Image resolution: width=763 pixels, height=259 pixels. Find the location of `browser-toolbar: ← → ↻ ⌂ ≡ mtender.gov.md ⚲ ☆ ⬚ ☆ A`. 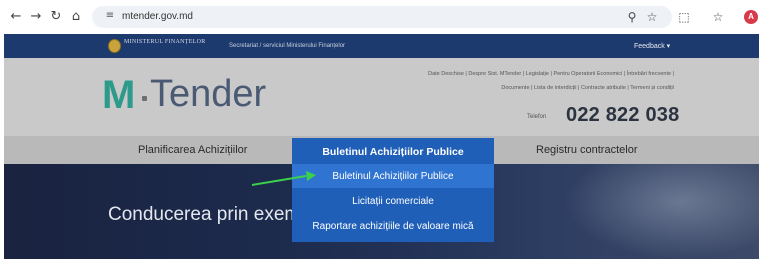

browser-toolbar: ← → ↻ ⌂ ≡ mtender.gov.md ⚲ ☆ ⬚ ☆ A is located at coordinates (381, 17).